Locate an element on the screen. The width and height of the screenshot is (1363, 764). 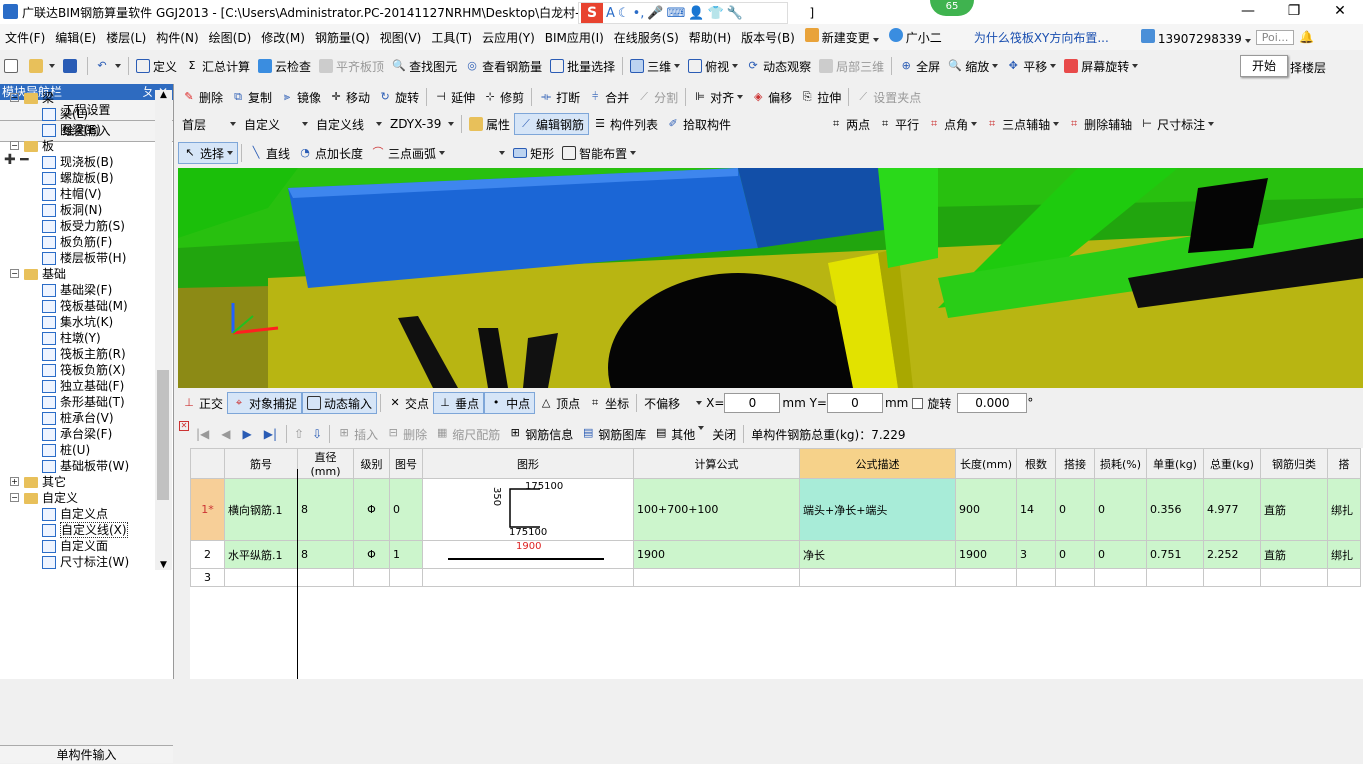
col-lap: 搭接 is located at coordinates (1075, 463).